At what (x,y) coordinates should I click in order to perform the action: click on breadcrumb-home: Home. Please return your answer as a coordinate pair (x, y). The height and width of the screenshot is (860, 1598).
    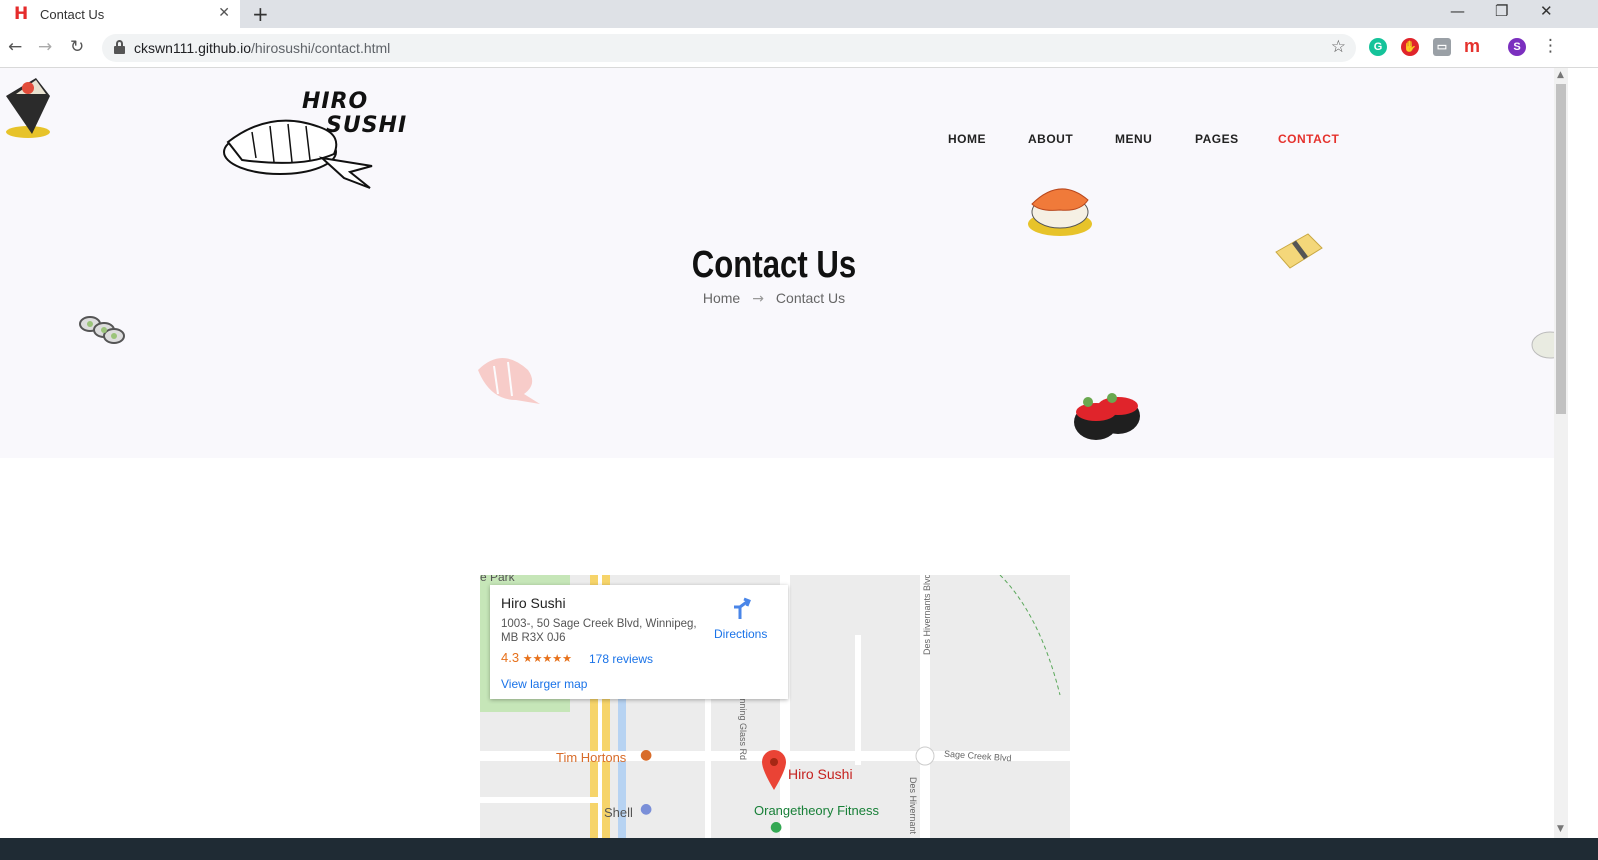
    Looking at the image, I should click on (721, 298).